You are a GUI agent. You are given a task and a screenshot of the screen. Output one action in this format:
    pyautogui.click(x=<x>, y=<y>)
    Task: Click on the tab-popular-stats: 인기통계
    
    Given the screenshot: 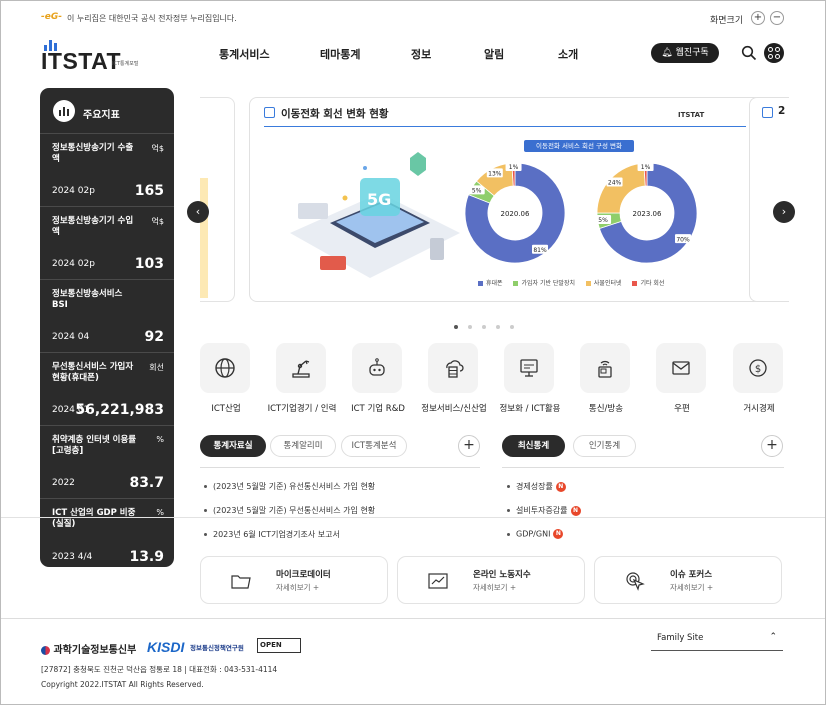 What is the action you would take?
    pyautogui.click(x=604, y=446)
    